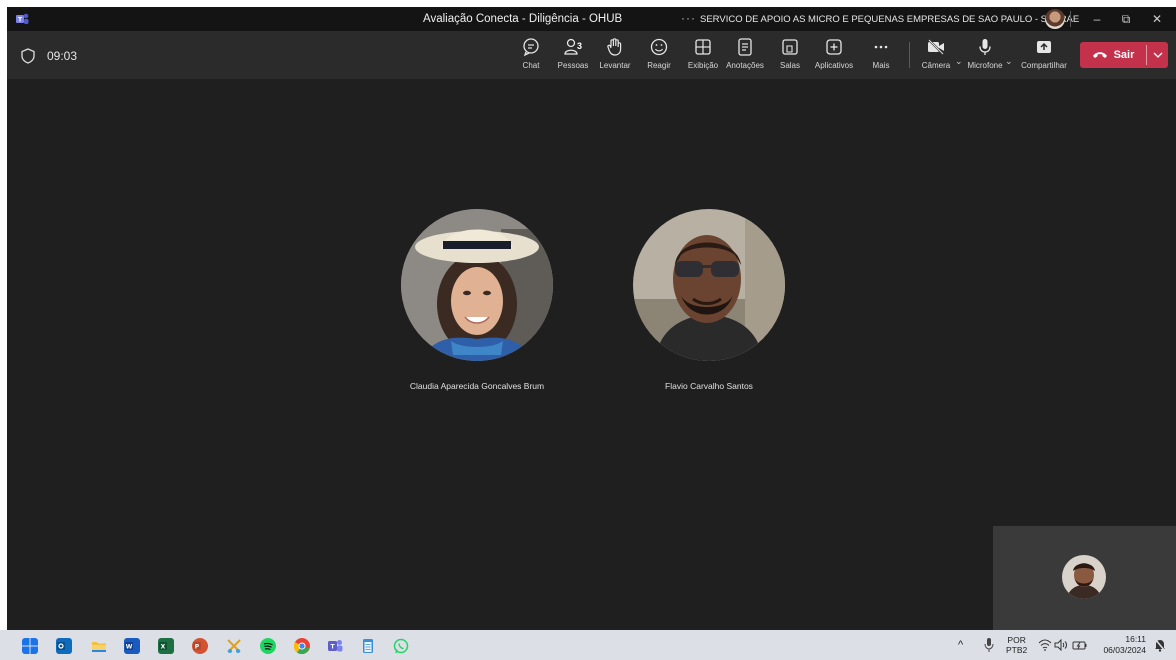 The height and width of the screenshot is (660, 1176). I want to click on leave-main-button: Sair, so click(1113, 55).